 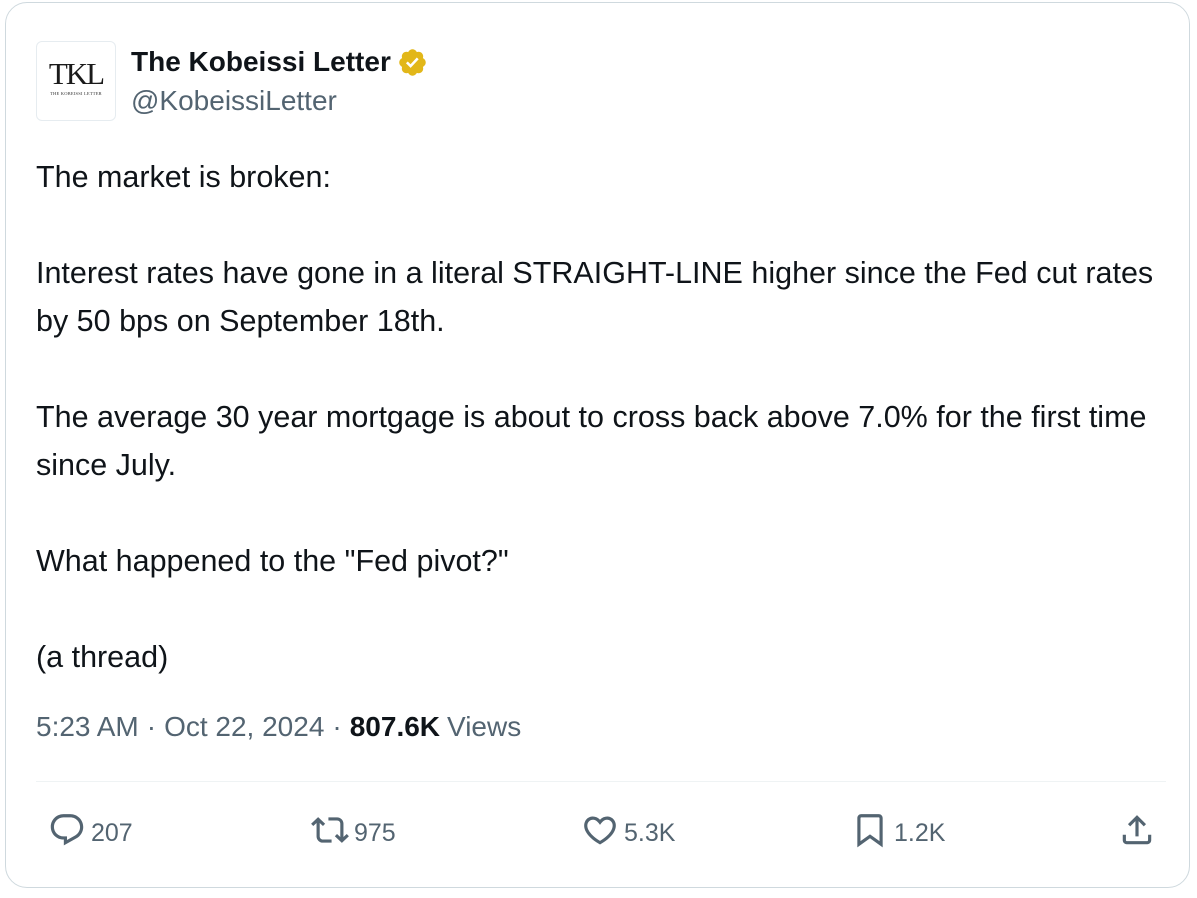 I want to click on tweet-date: Oct 22, 2024, so click(x=244, y=727).